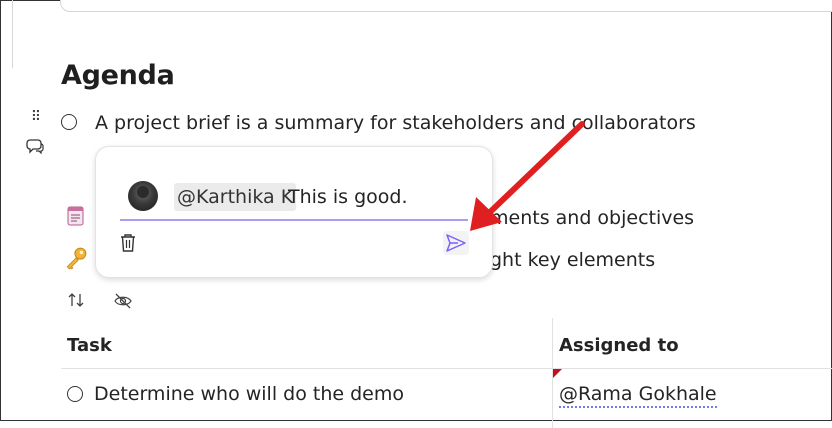  What do you see at coordinates (36, 117) in the screenshot?
I see `drag-handle-icon: ⠿` at bounding box center [36, 117].